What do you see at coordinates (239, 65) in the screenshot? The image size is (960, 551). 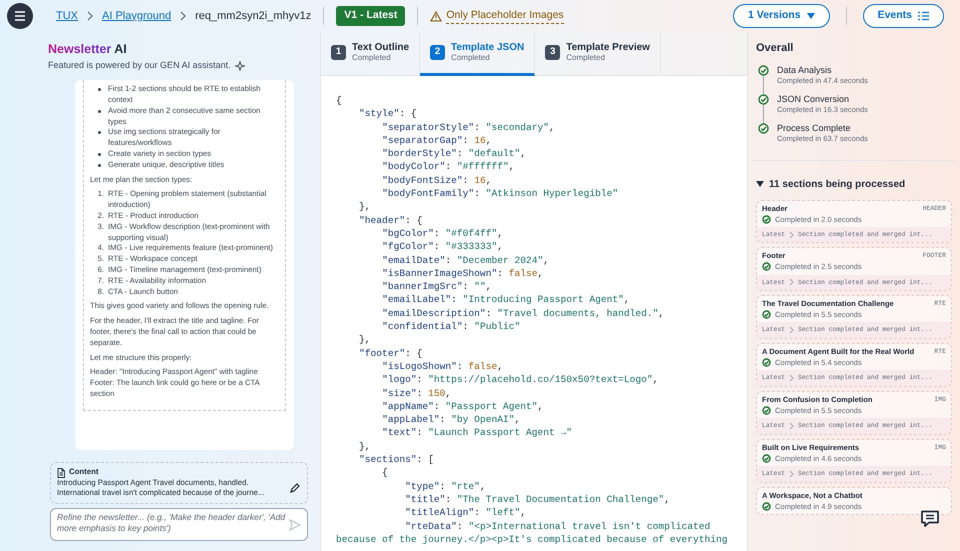 I see `sparkle-icon` at bounding box center [239, 65].